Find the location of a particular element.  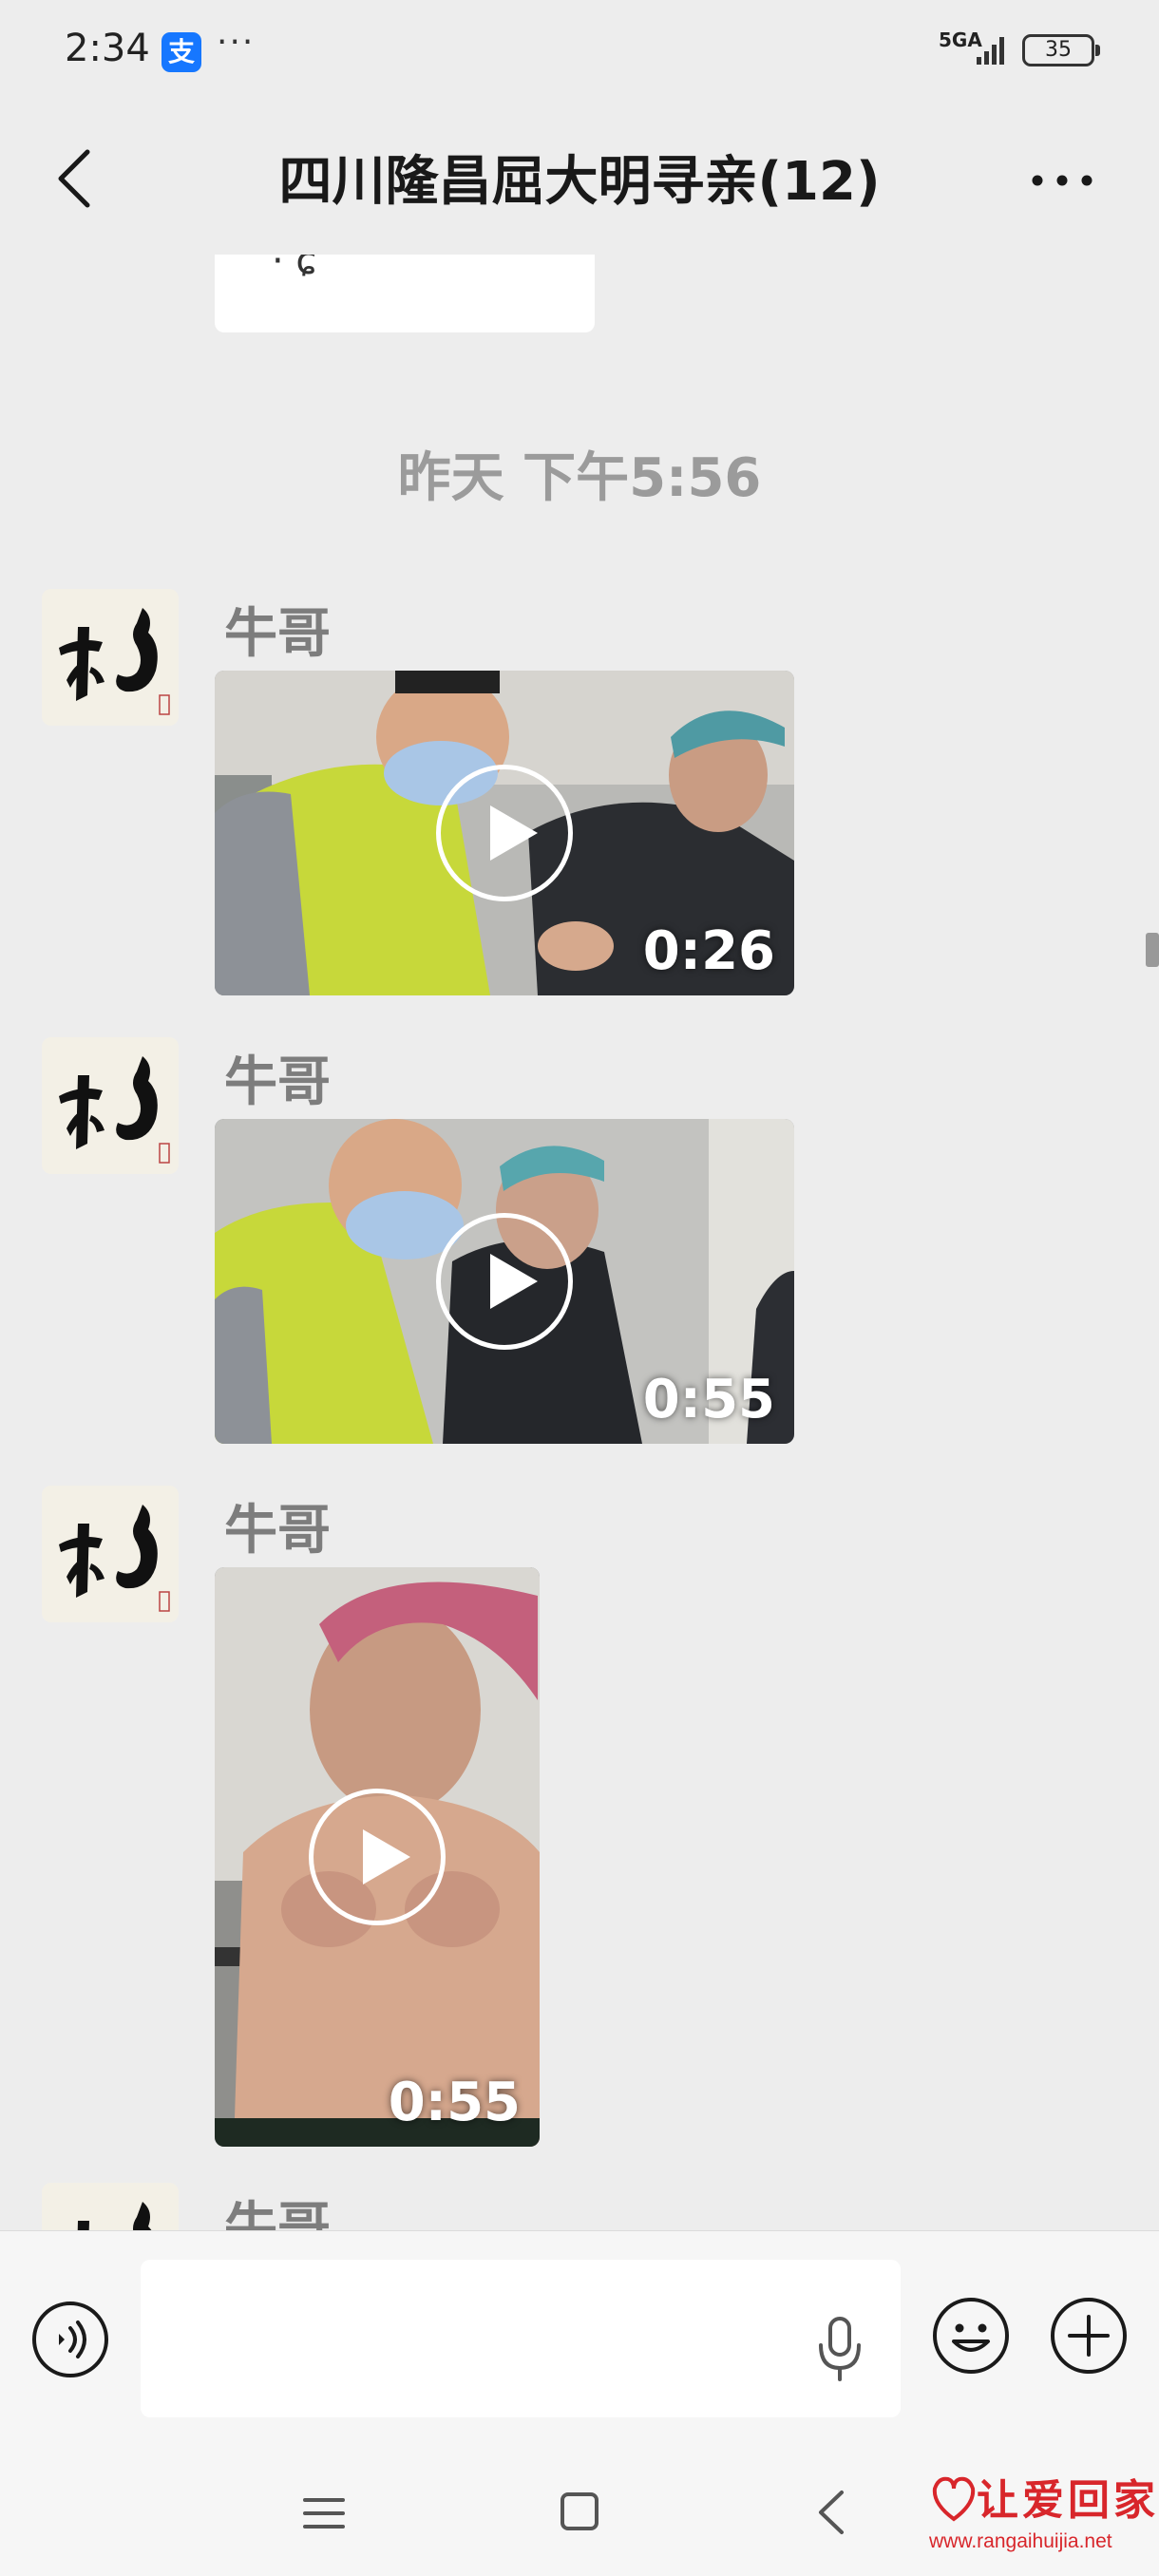

battery-level: 35 is located at coordinates (1058, 50).